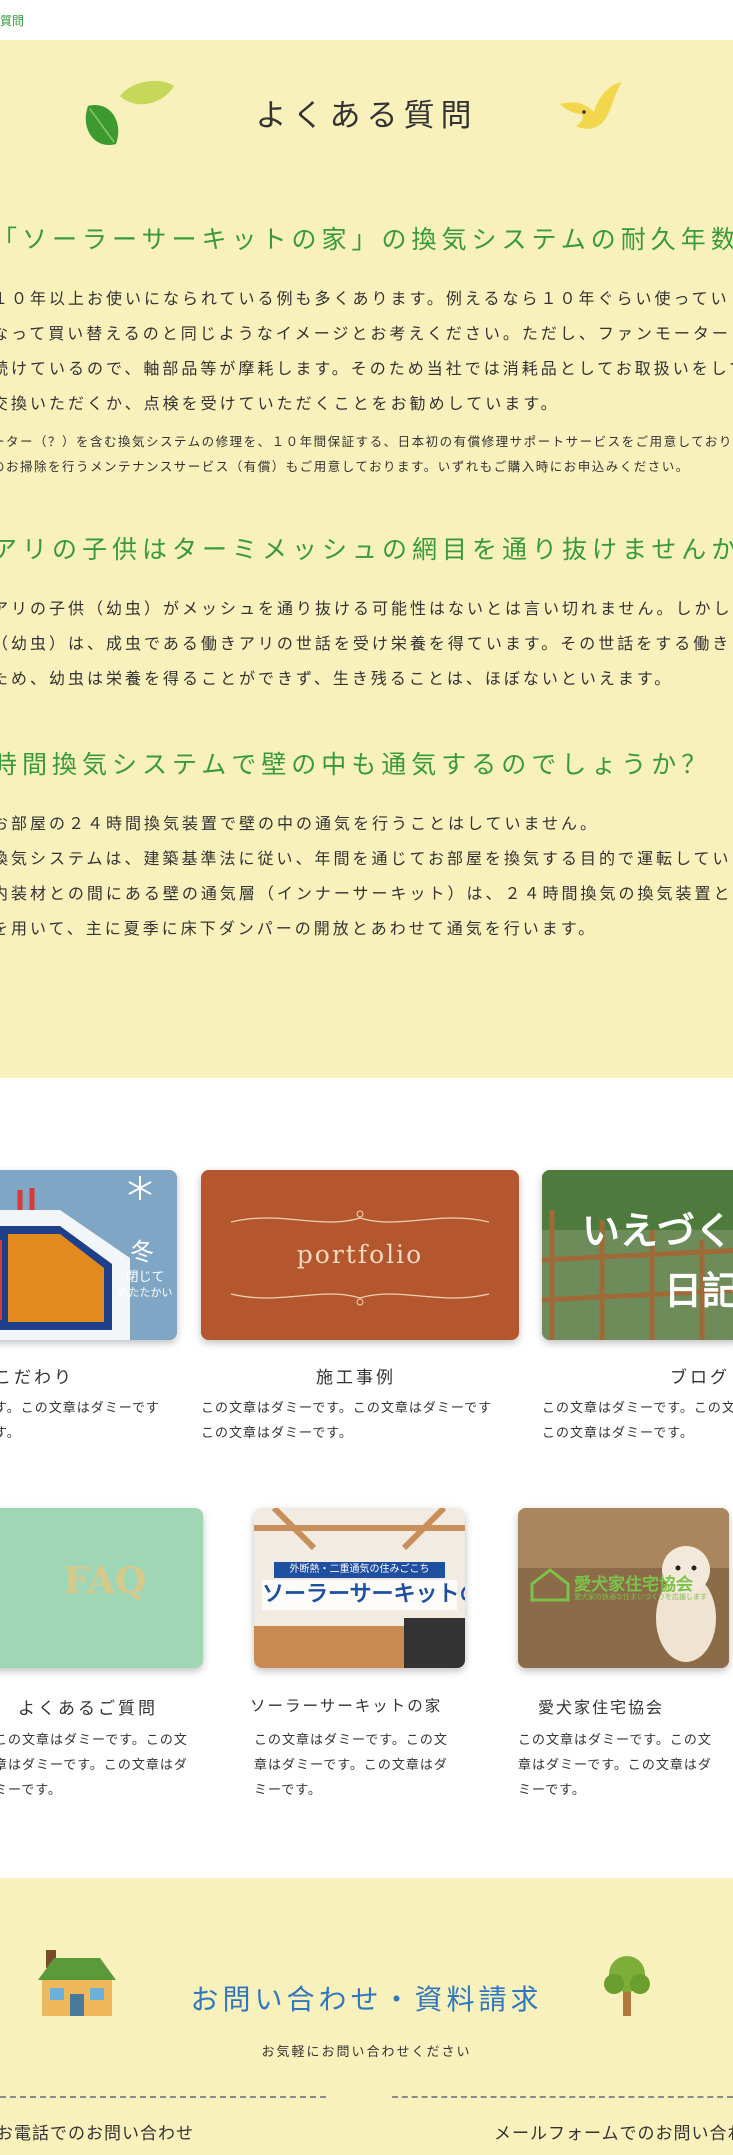 This screenshot has width=733, height=2155. I want to click on blog-card-image: いえづく 日記, so click(637, 1255).